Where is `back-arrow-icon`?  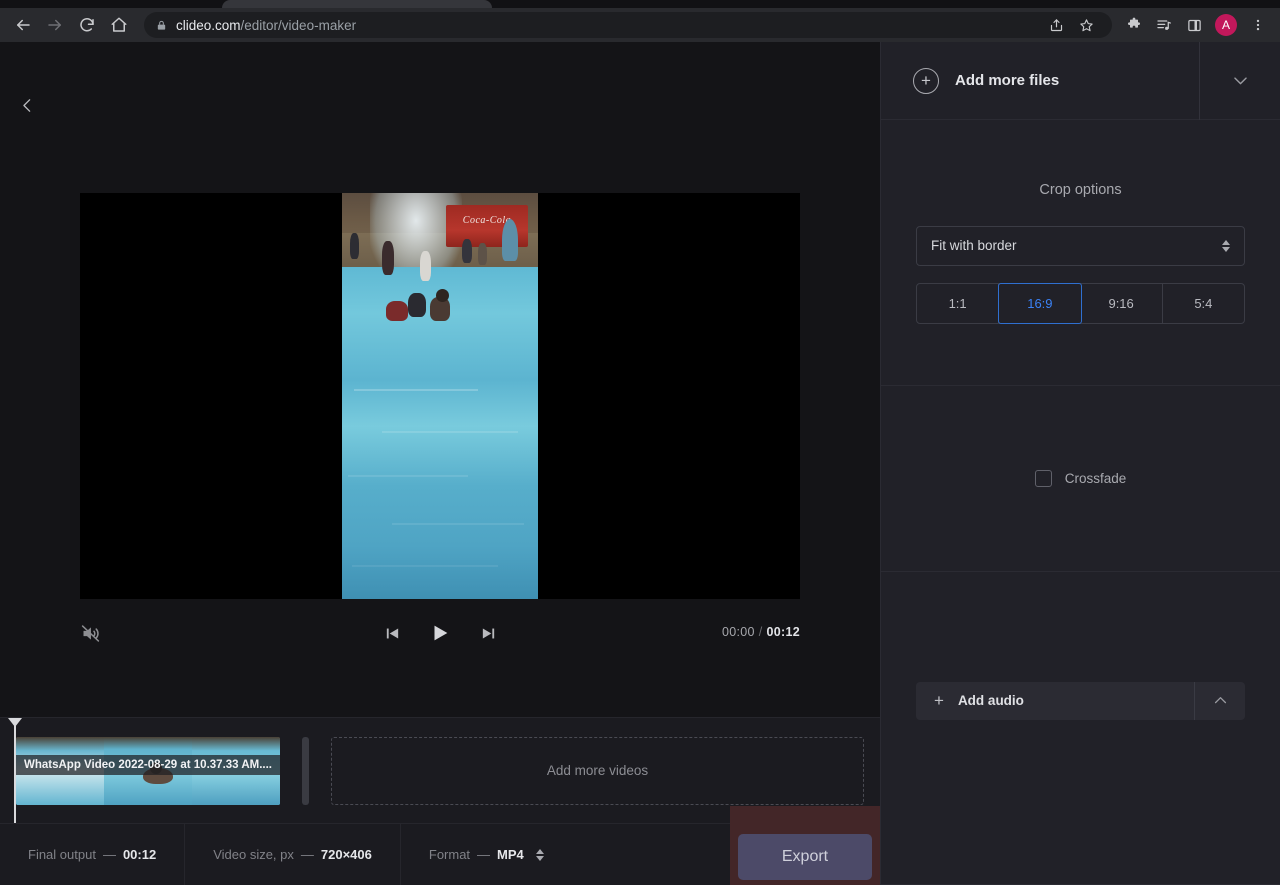 back-arrow-icon is located at coordinates (23, 25).